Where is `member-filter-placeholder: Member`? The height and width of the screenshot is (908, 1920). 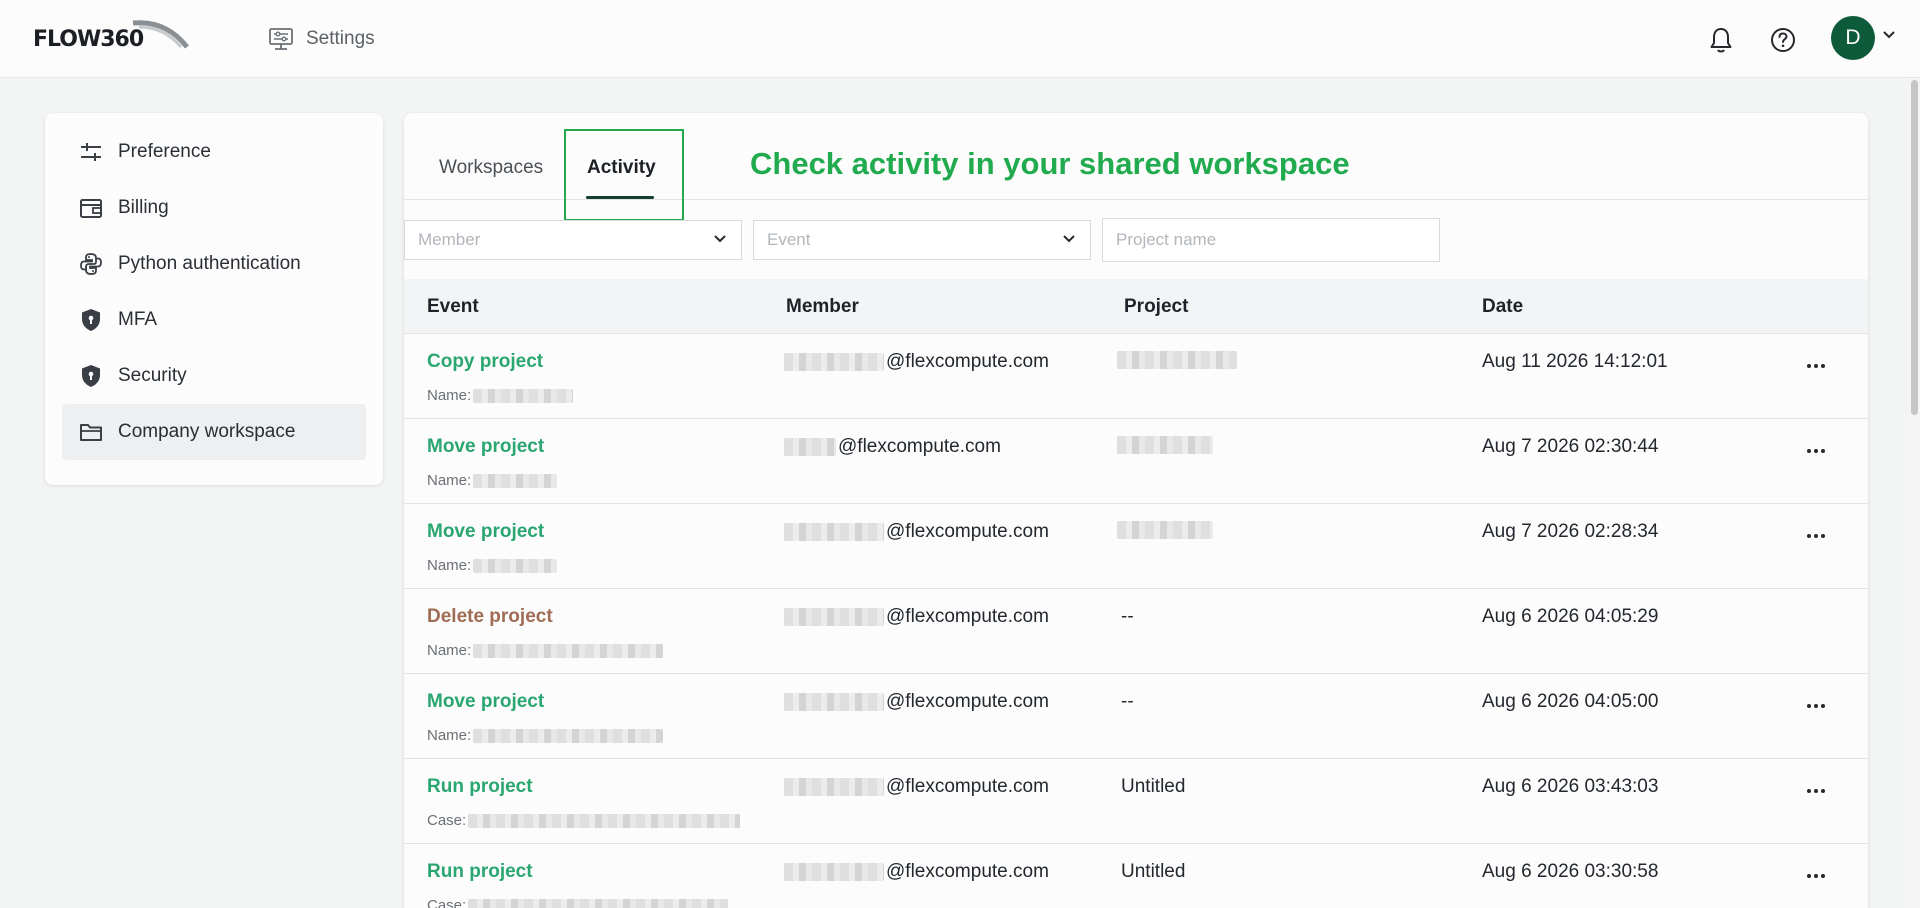
member-filter-placeholder: Member is located at coordinates (449, 239).